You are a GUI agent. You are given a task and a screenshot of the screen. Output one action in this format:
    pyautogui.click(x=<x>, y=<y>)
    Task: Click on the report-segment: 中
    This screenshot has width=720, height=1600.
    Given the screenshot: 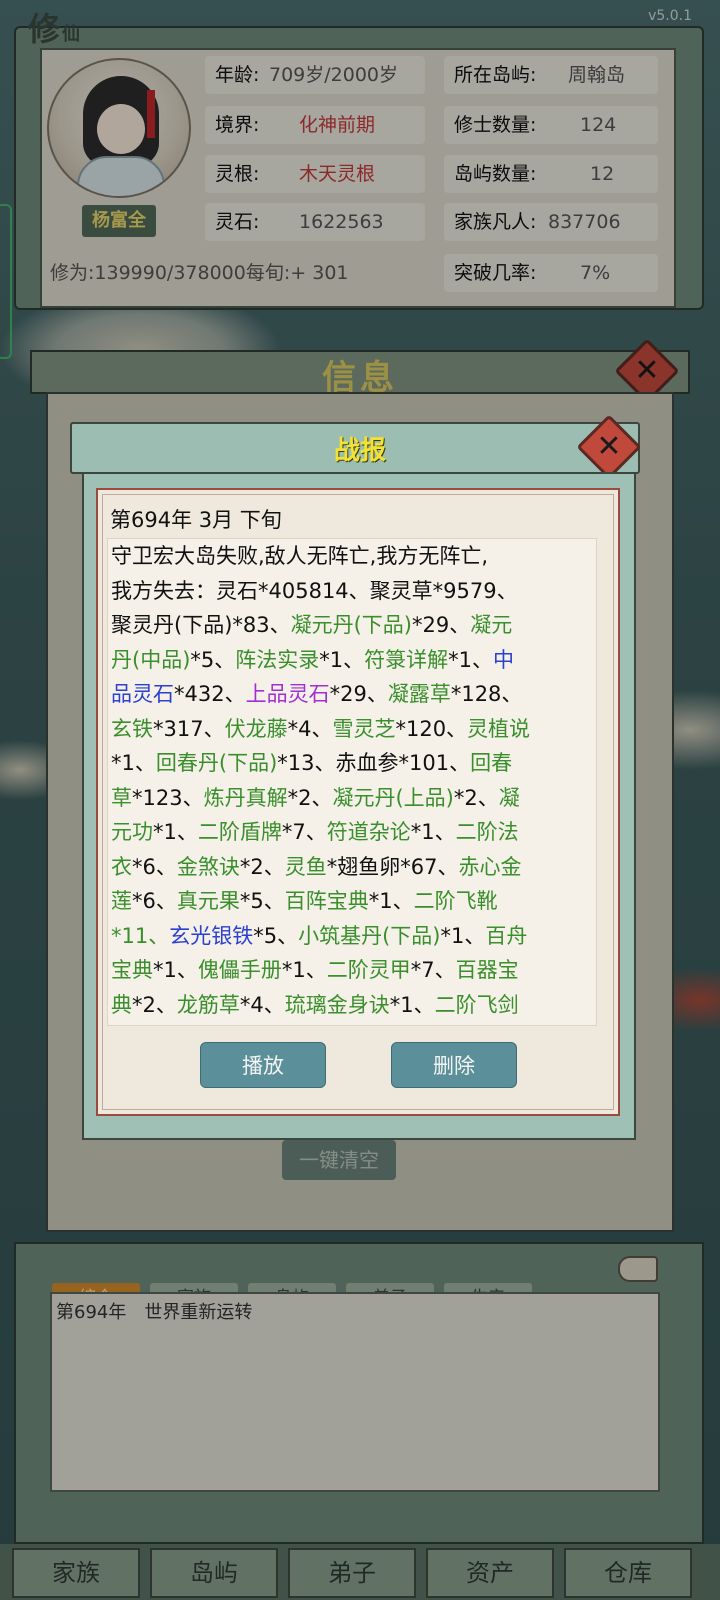 What is the action you would take?
    pyautogui.click(x=504, y=659)
    